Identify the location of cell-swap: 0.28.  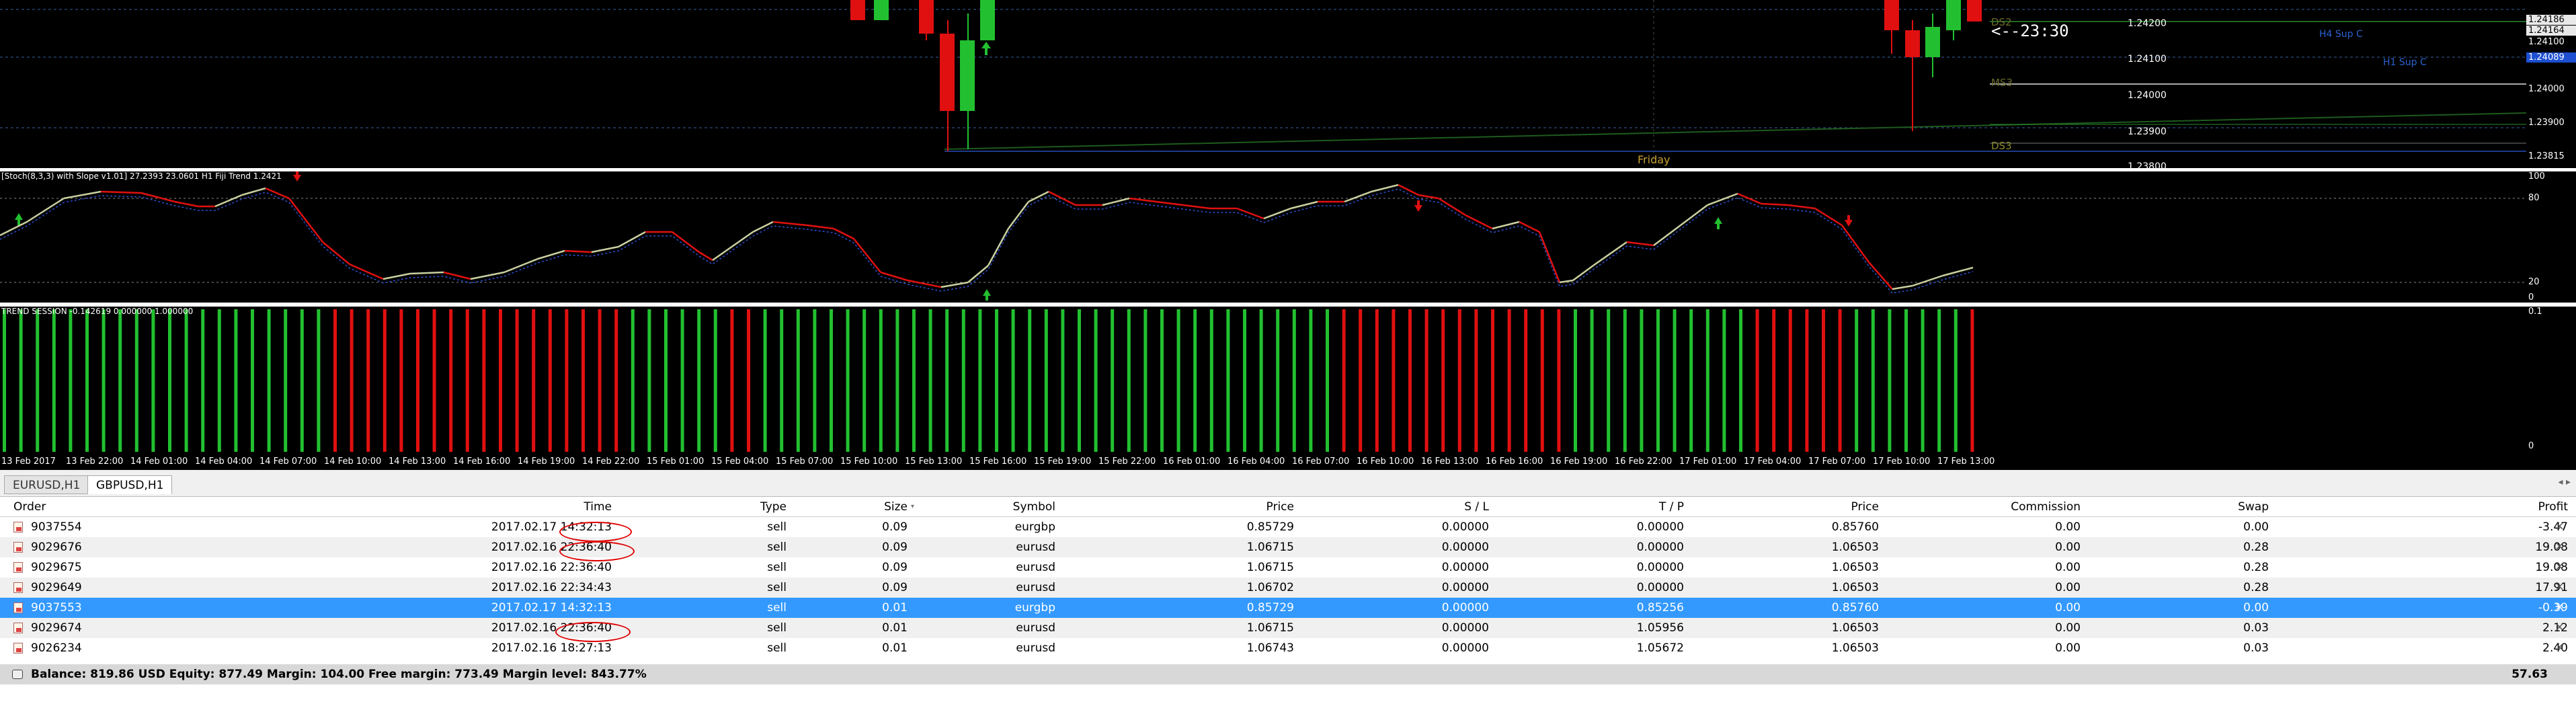
(2256, 547).